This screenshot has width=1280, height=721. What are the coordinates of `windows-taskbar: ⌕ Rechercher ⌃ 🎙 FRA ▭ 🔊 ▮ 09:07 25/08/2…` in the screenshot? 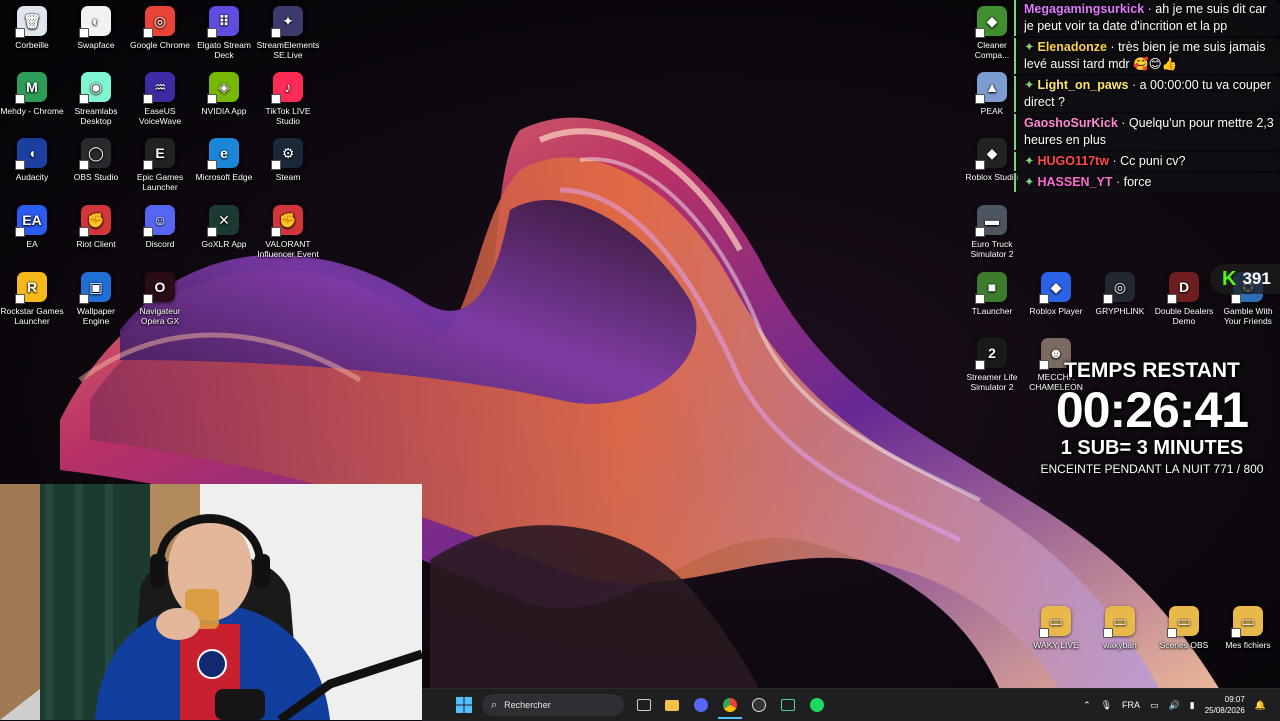 It's located at (851, 704).